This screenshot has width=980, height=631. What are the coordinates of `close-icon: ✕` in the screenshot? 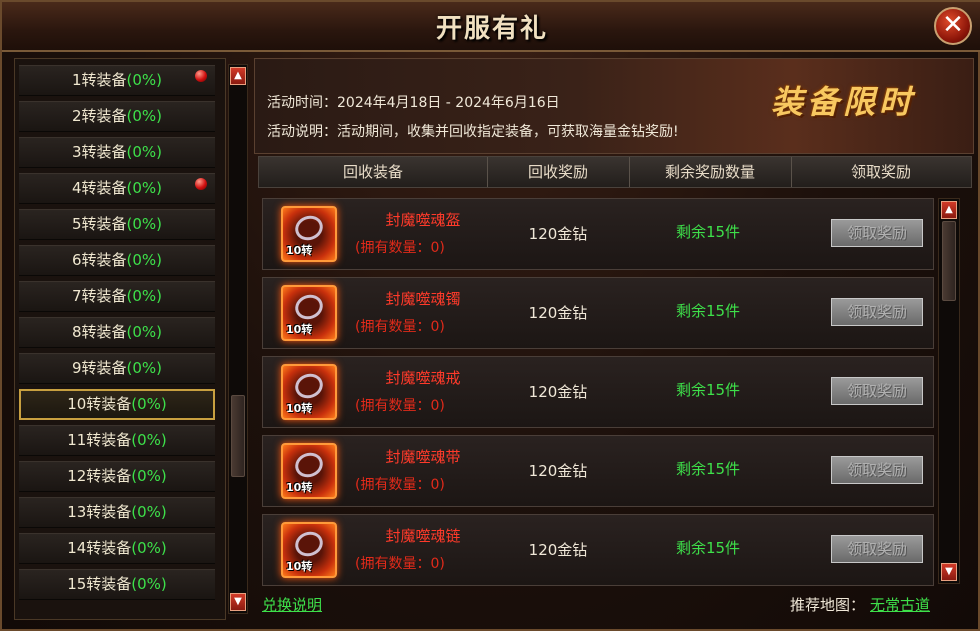 It's located at (953, 26).